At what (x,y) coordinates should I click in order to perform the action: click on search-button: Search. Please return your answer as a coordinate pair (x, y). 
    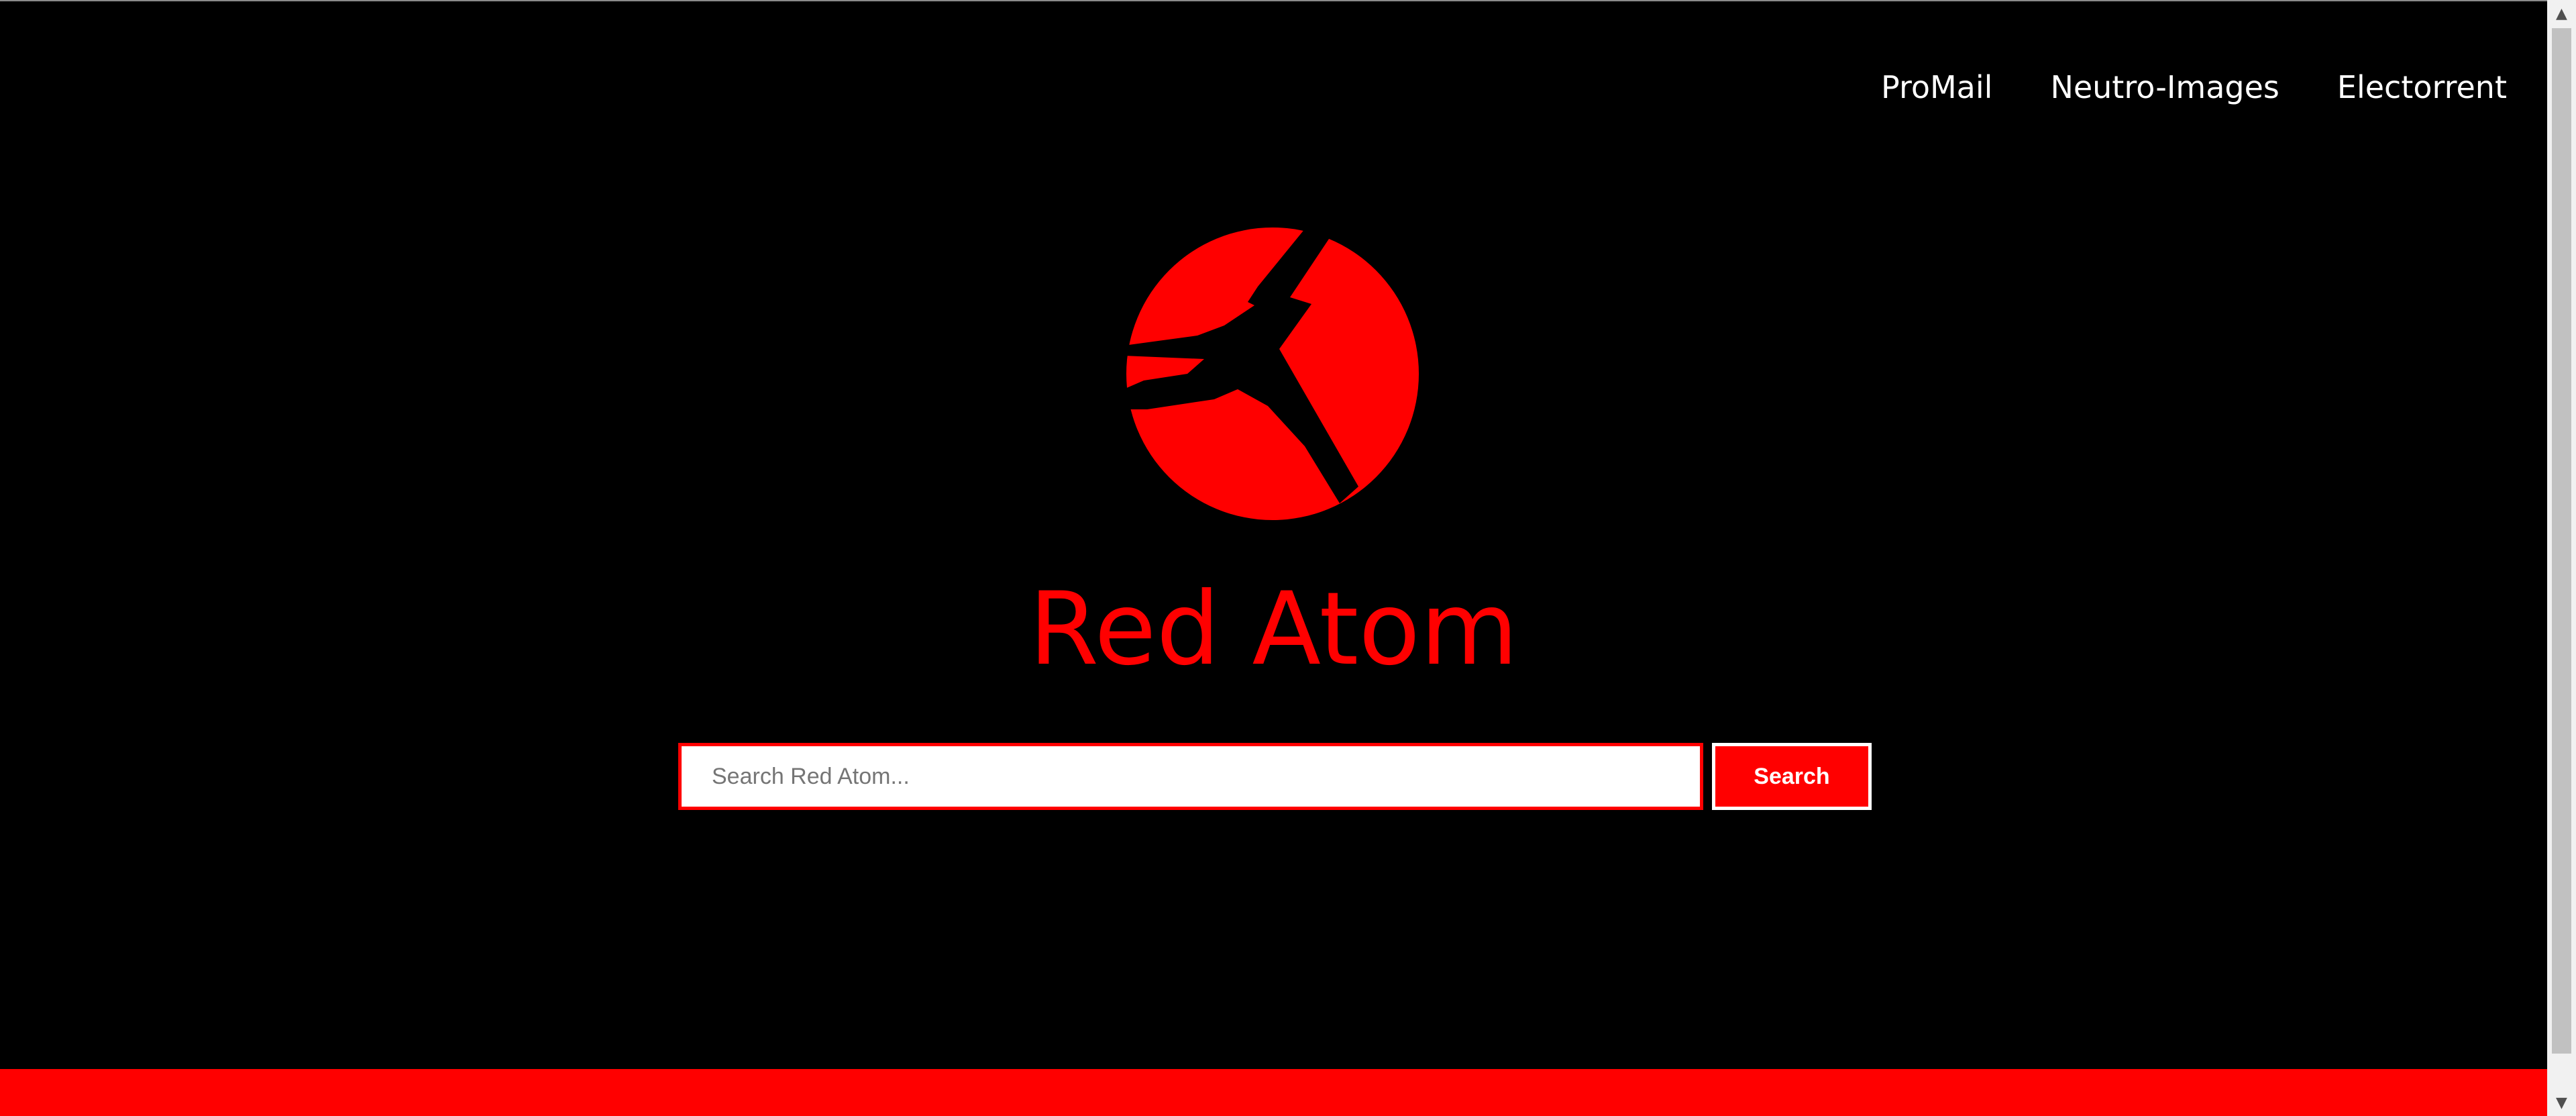
    Looking at the image, I should click on (1792, 776).